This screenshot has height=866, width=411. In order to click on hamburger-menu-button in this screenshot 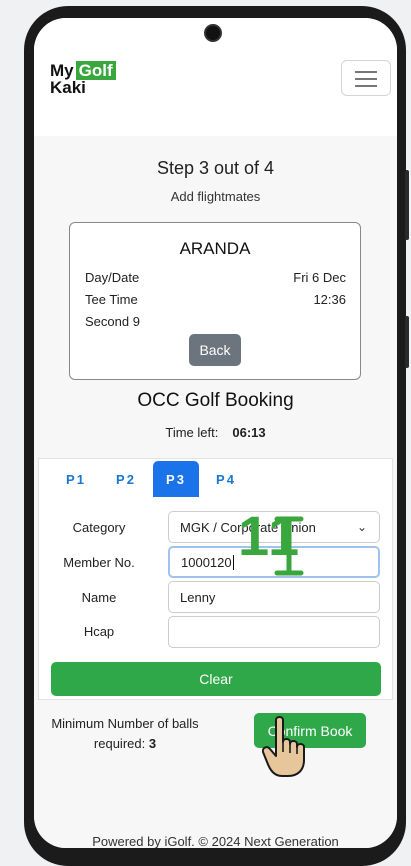, I will do `click(366, 78)`.